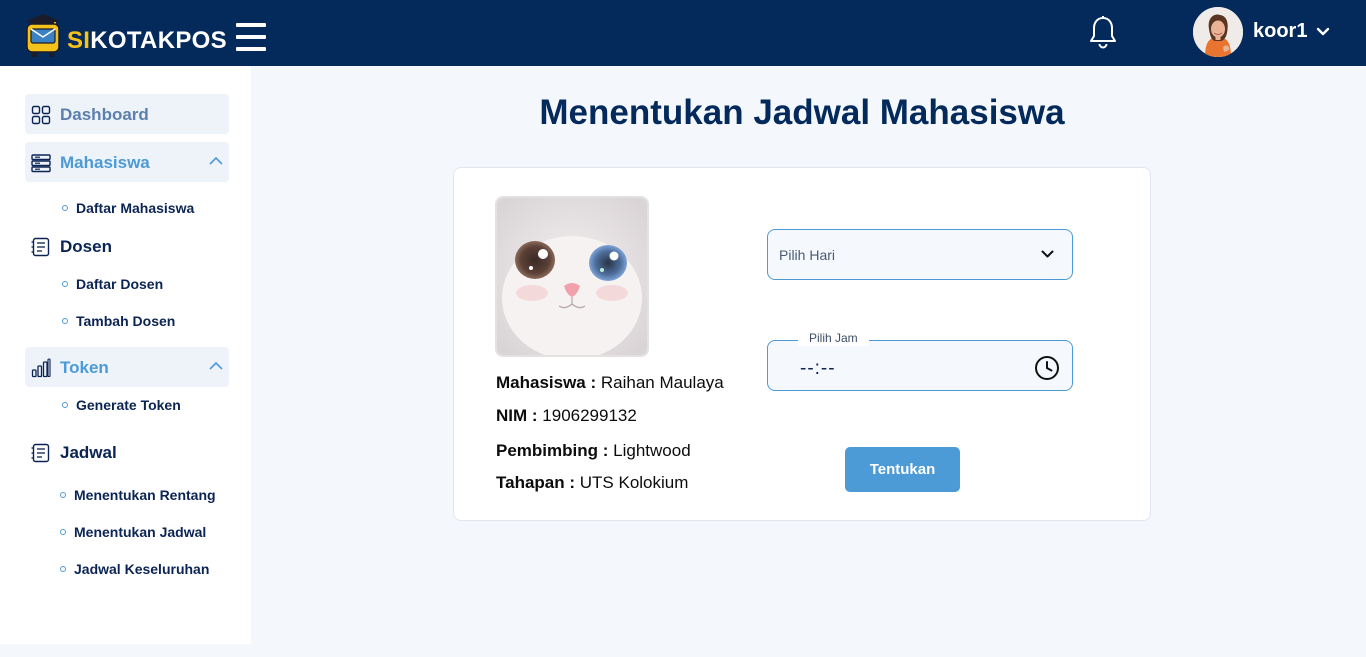  I want to click on student-photo, so click(572, 276).